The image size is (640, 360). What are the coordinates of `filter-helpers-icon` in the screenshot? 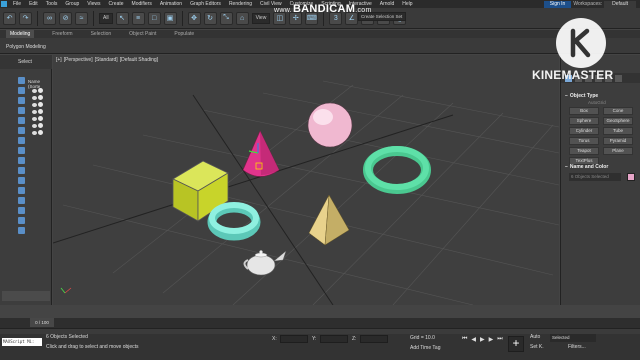 It's located at (21, 120).